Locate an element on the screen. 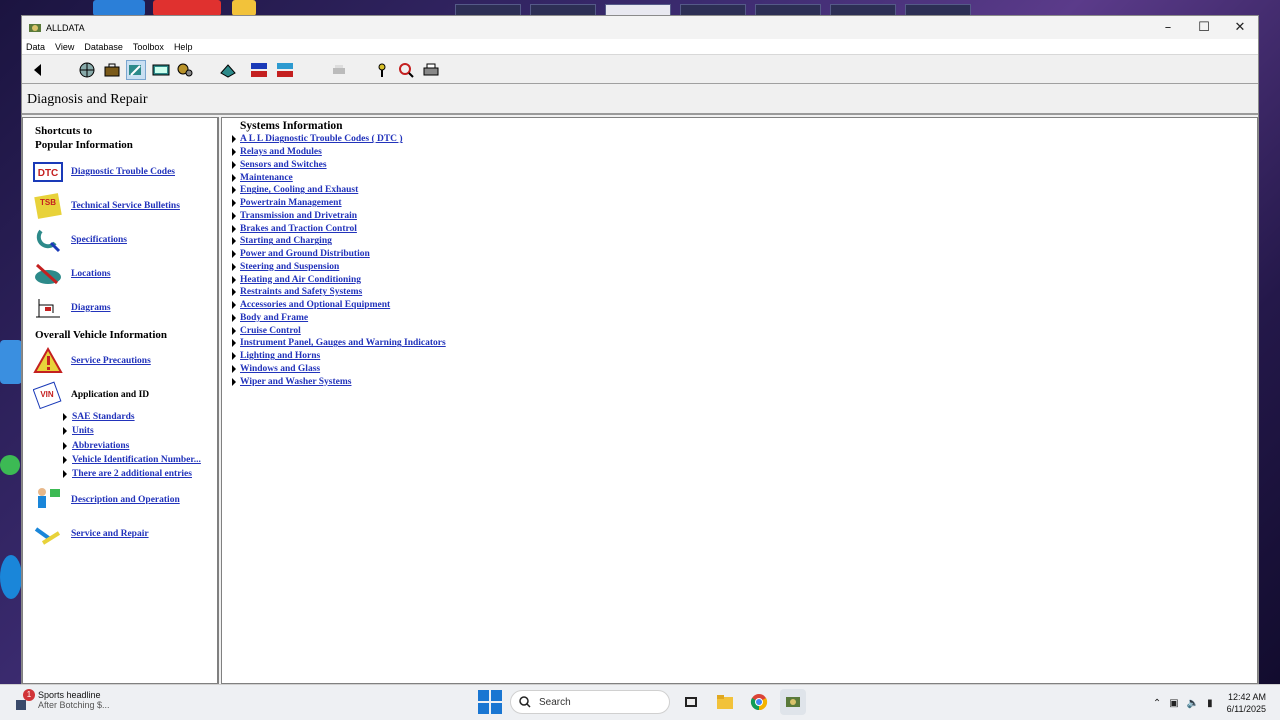 This screenshot has width=1280, height=720. shortcut-specifications-link: Specifications is located at coordinates (99, 240).